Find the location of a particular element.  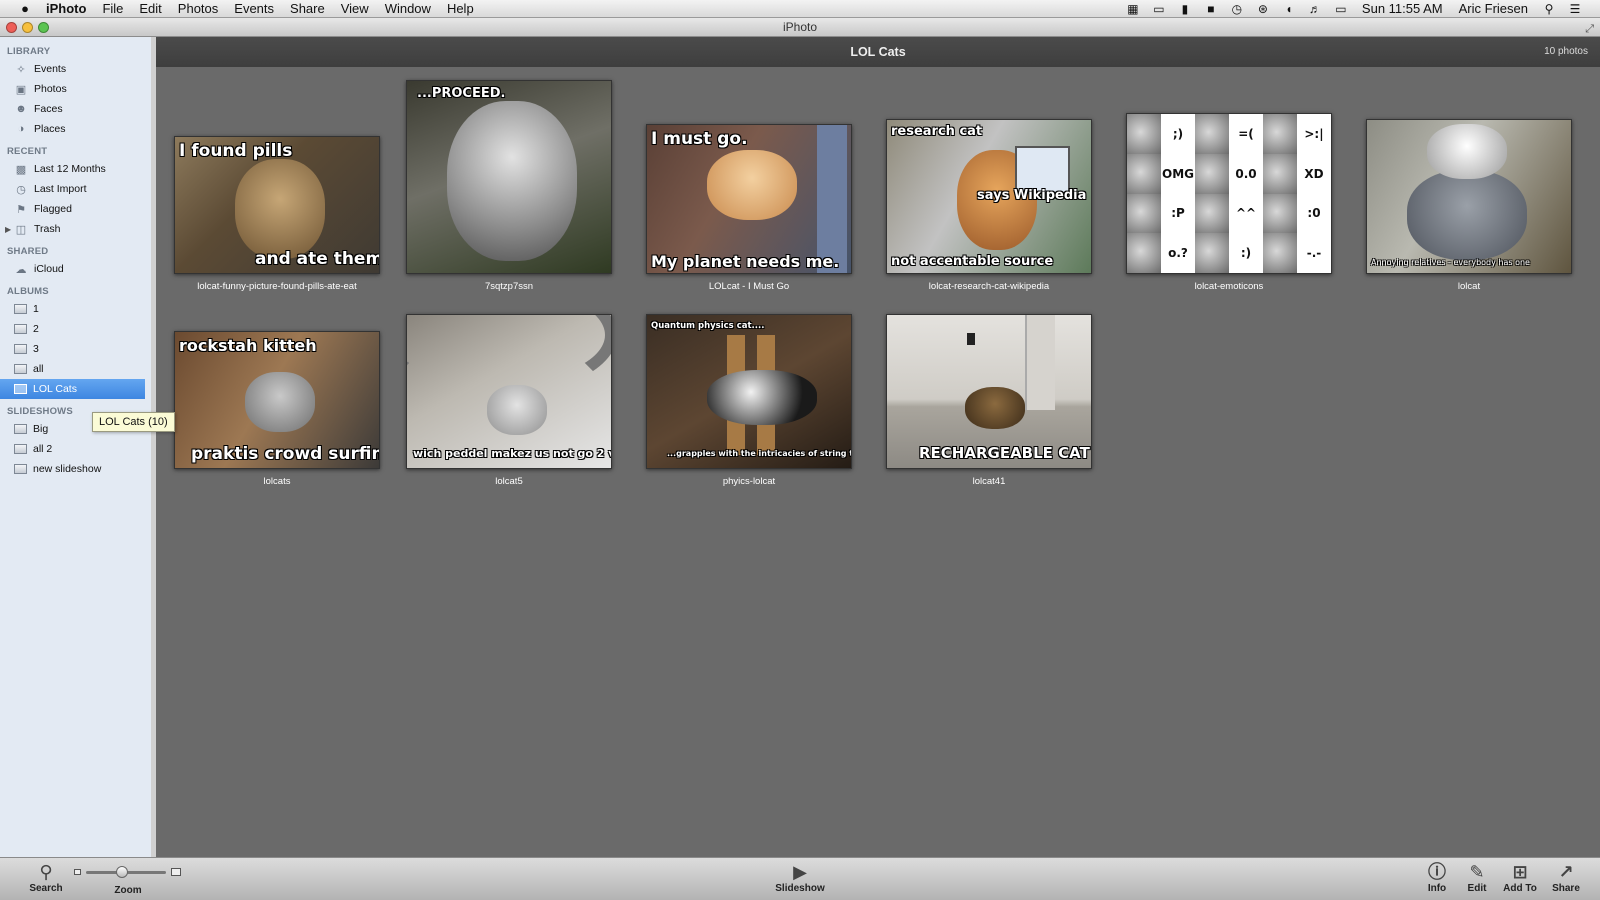

photo-caption: RECHARGEABLE CAT is located at coordinates (1004, 453).